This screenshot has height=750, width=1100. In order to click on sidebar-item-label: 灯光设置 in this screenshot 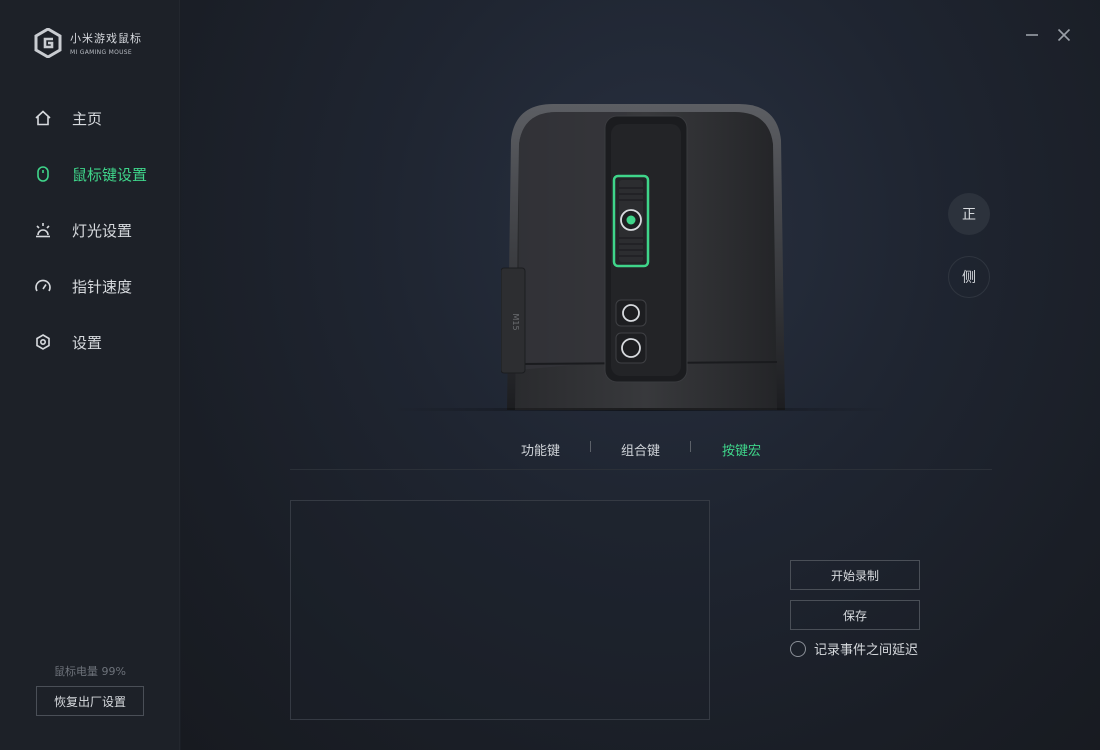, I will do `click(102, 230)`.